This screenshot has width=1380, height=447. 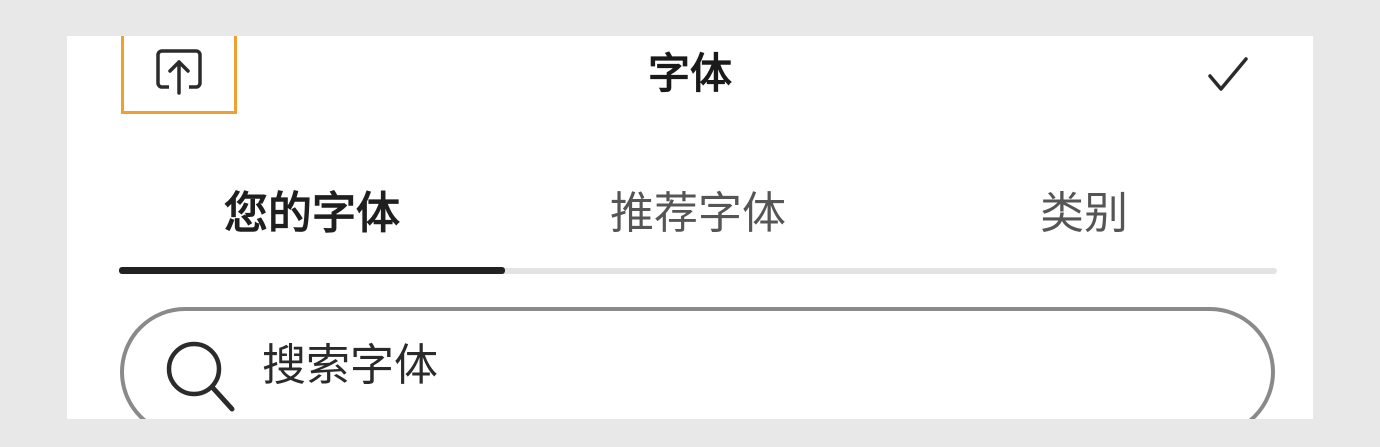 I want to click on confirm-button, so click(x=1228, y=77).